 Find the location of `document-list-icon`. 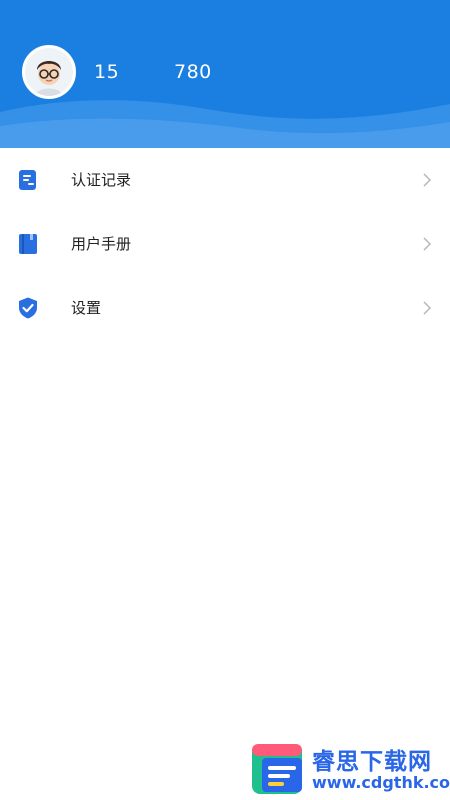

document-list-icon is located at coordinates (27, 180).